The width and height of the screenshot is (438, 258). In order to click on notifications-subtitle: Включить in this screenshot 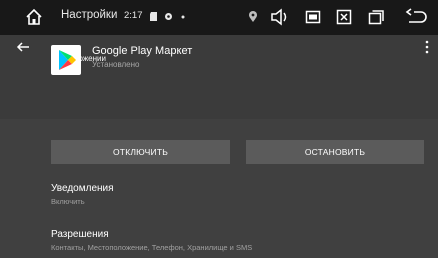, I will do `click(68, 201)`.